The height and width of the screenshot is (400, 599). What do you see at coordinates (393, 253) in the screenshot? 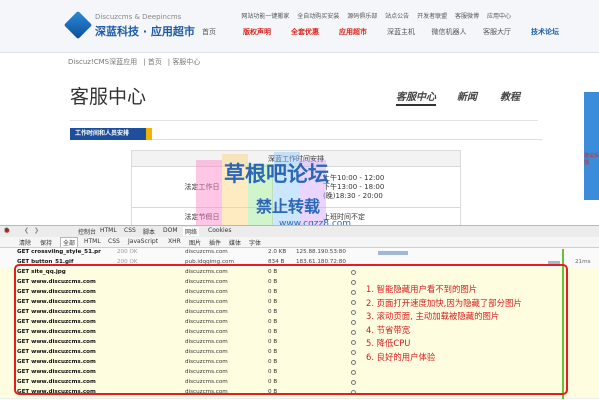
I see `timing-bar` at bounding box center [393, 253].